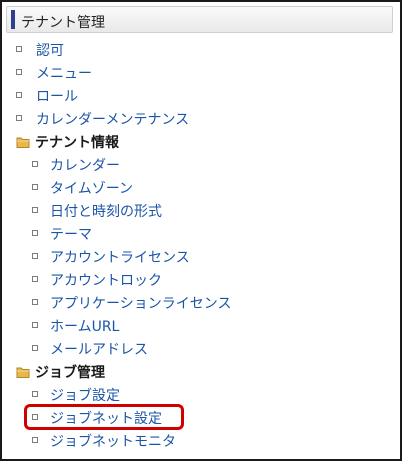  Describe the element at coordinates (199, 19) in the screenshot. I see `panel-header: テナント管理` at that location.